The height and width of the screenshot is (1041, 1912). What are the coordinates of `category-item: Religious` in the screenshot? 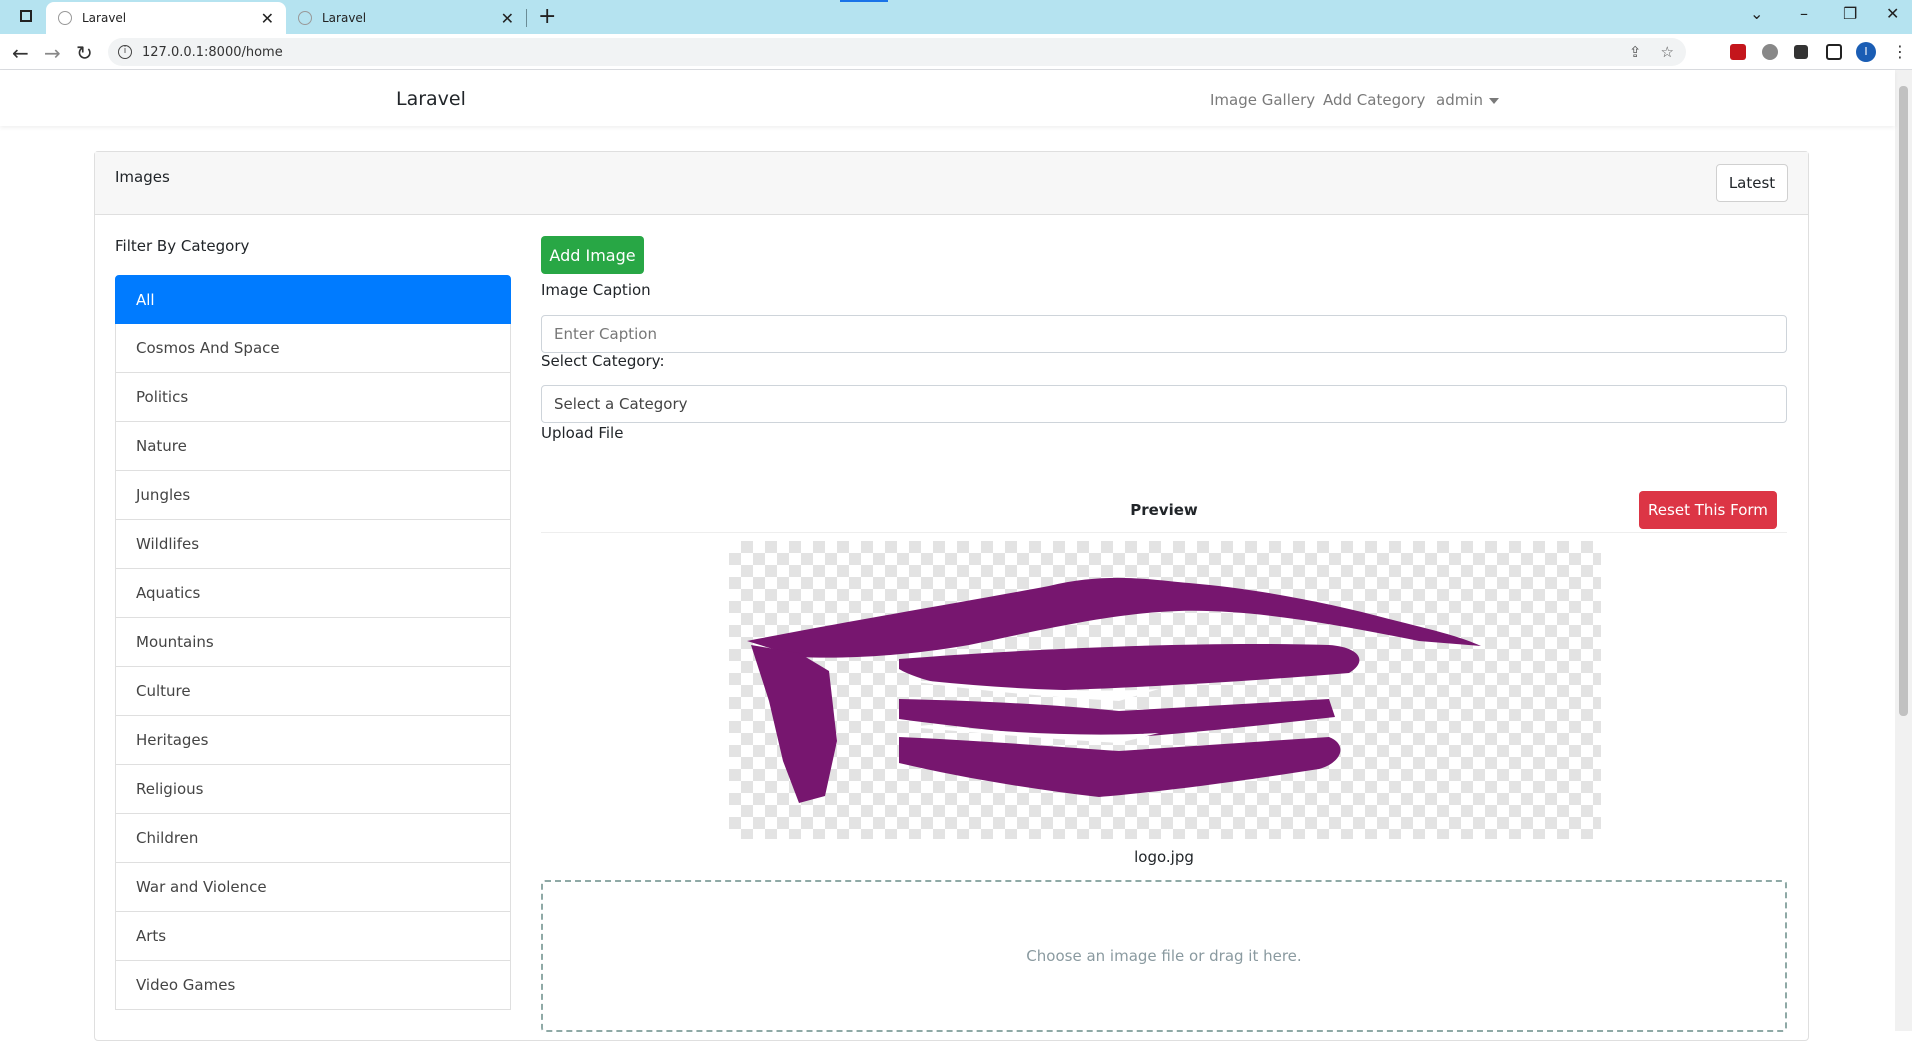 It's located at (313, 789).